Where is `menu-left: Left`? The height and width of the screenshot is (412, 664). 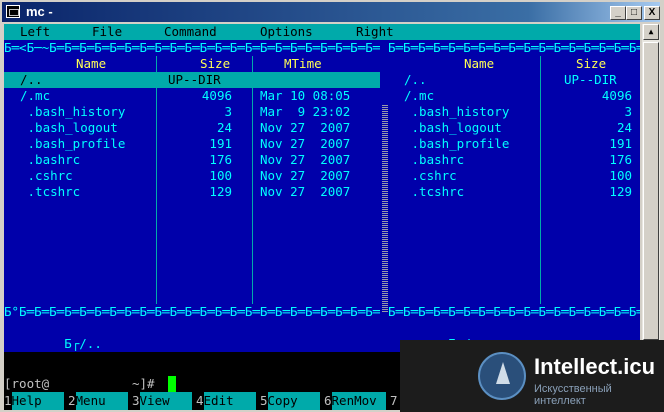 menu-left: Left is located at coordinates (35, 32).